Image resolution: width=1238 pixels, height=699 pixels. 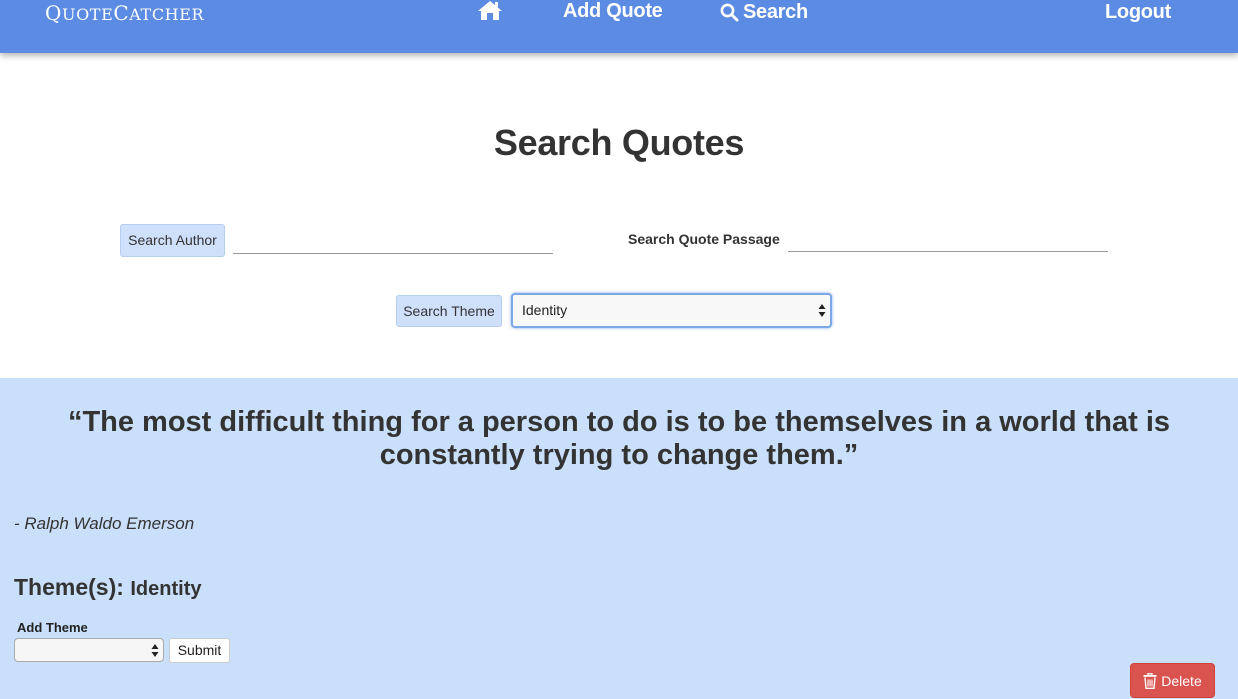 I want to click on search-author-button: Search Author, so click(x=172, y=240).